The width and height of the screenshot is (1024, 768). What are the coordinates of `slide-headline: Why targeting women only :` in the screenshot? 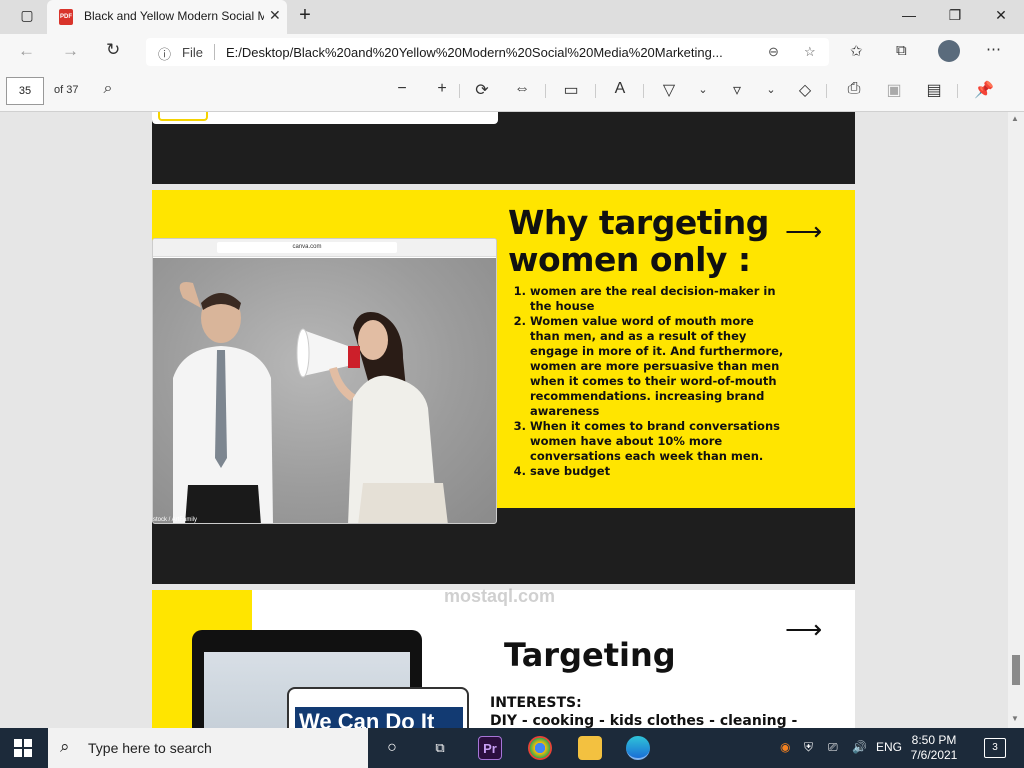 It's located at (638, 241).